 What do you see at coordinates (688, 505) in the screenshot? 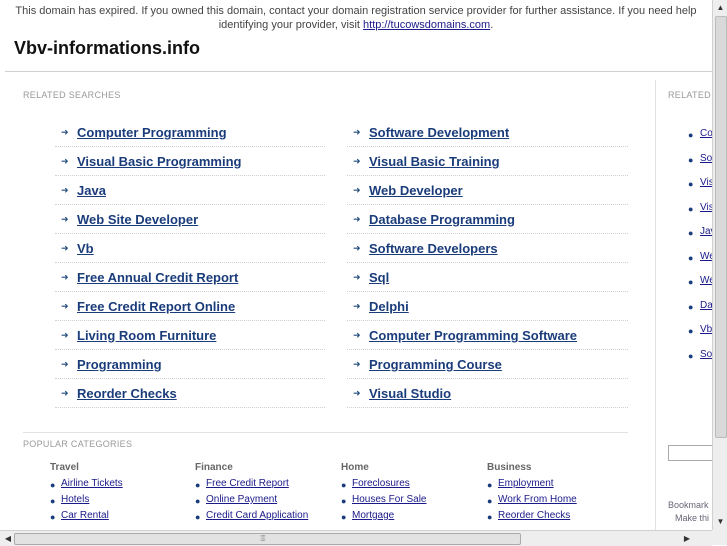
I see `bookmark-text: Bookmark` at bounding box center [688, 505].